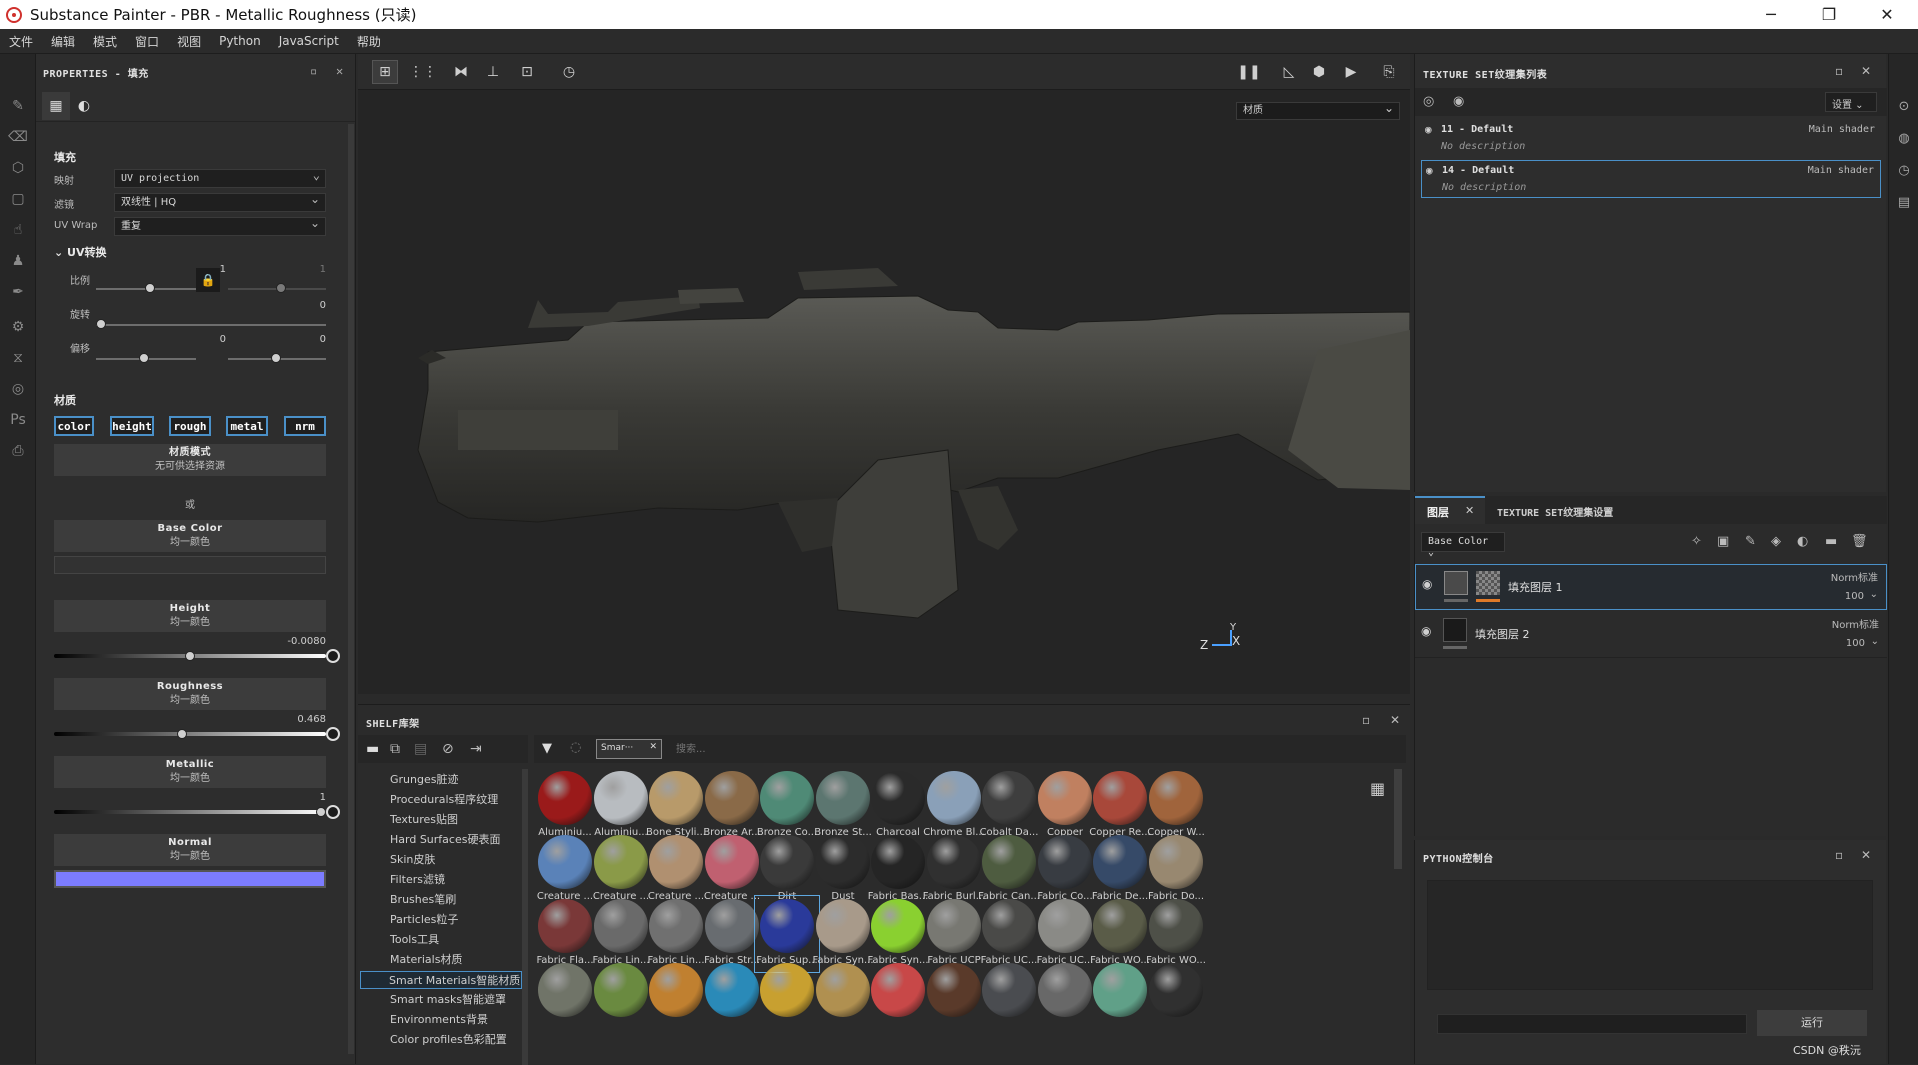  Describe the element at coordinates (1802, 541) in the screenshot. I see `add-smart-material-icon: ◐` at that location.